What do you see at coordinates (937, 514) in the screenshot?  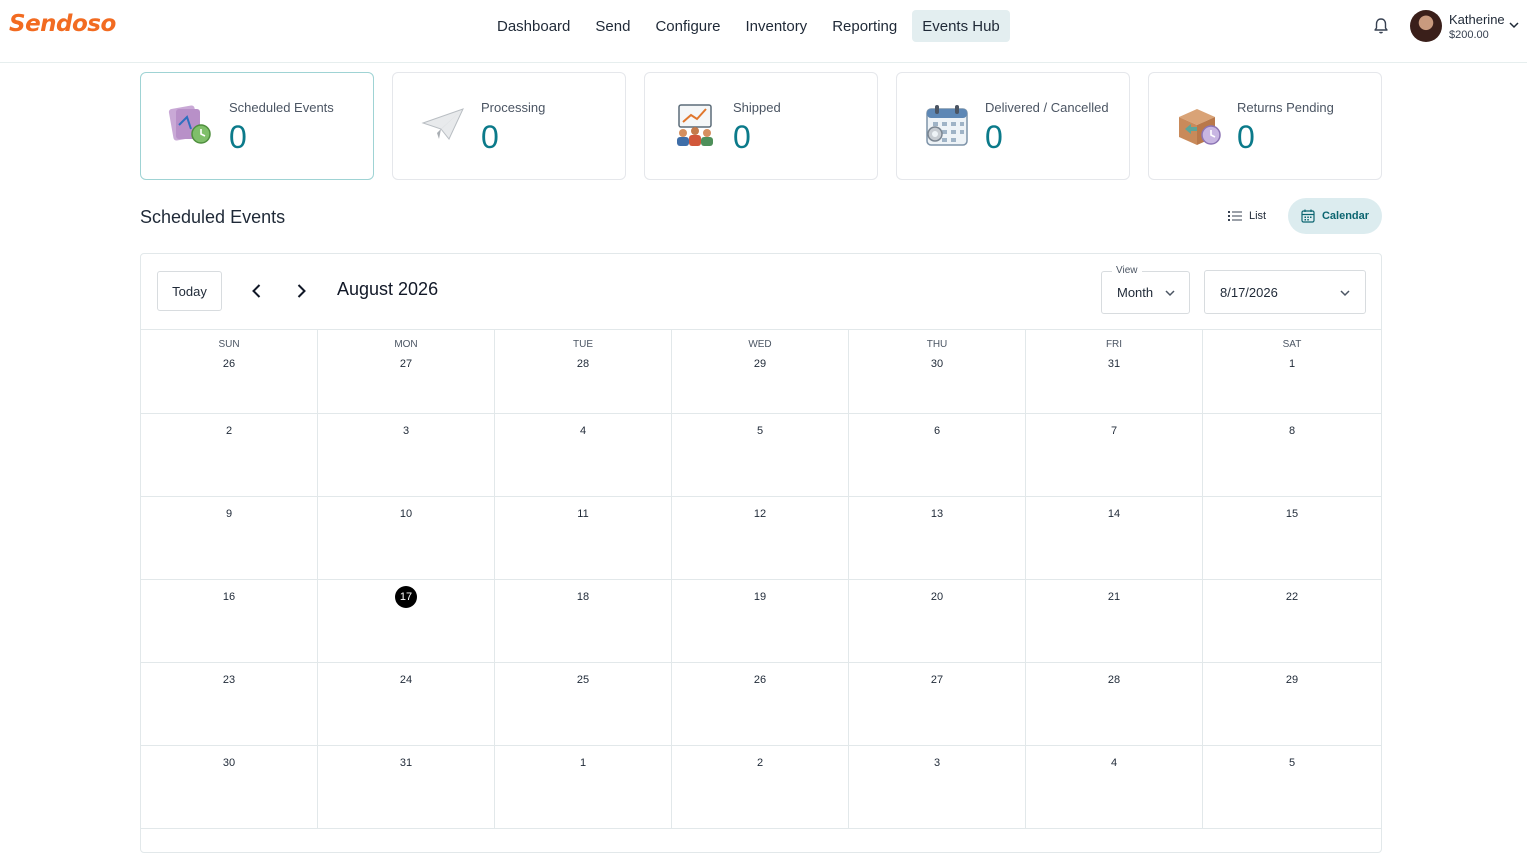 I see `day-number: 13` at bounding box center [937, 514].